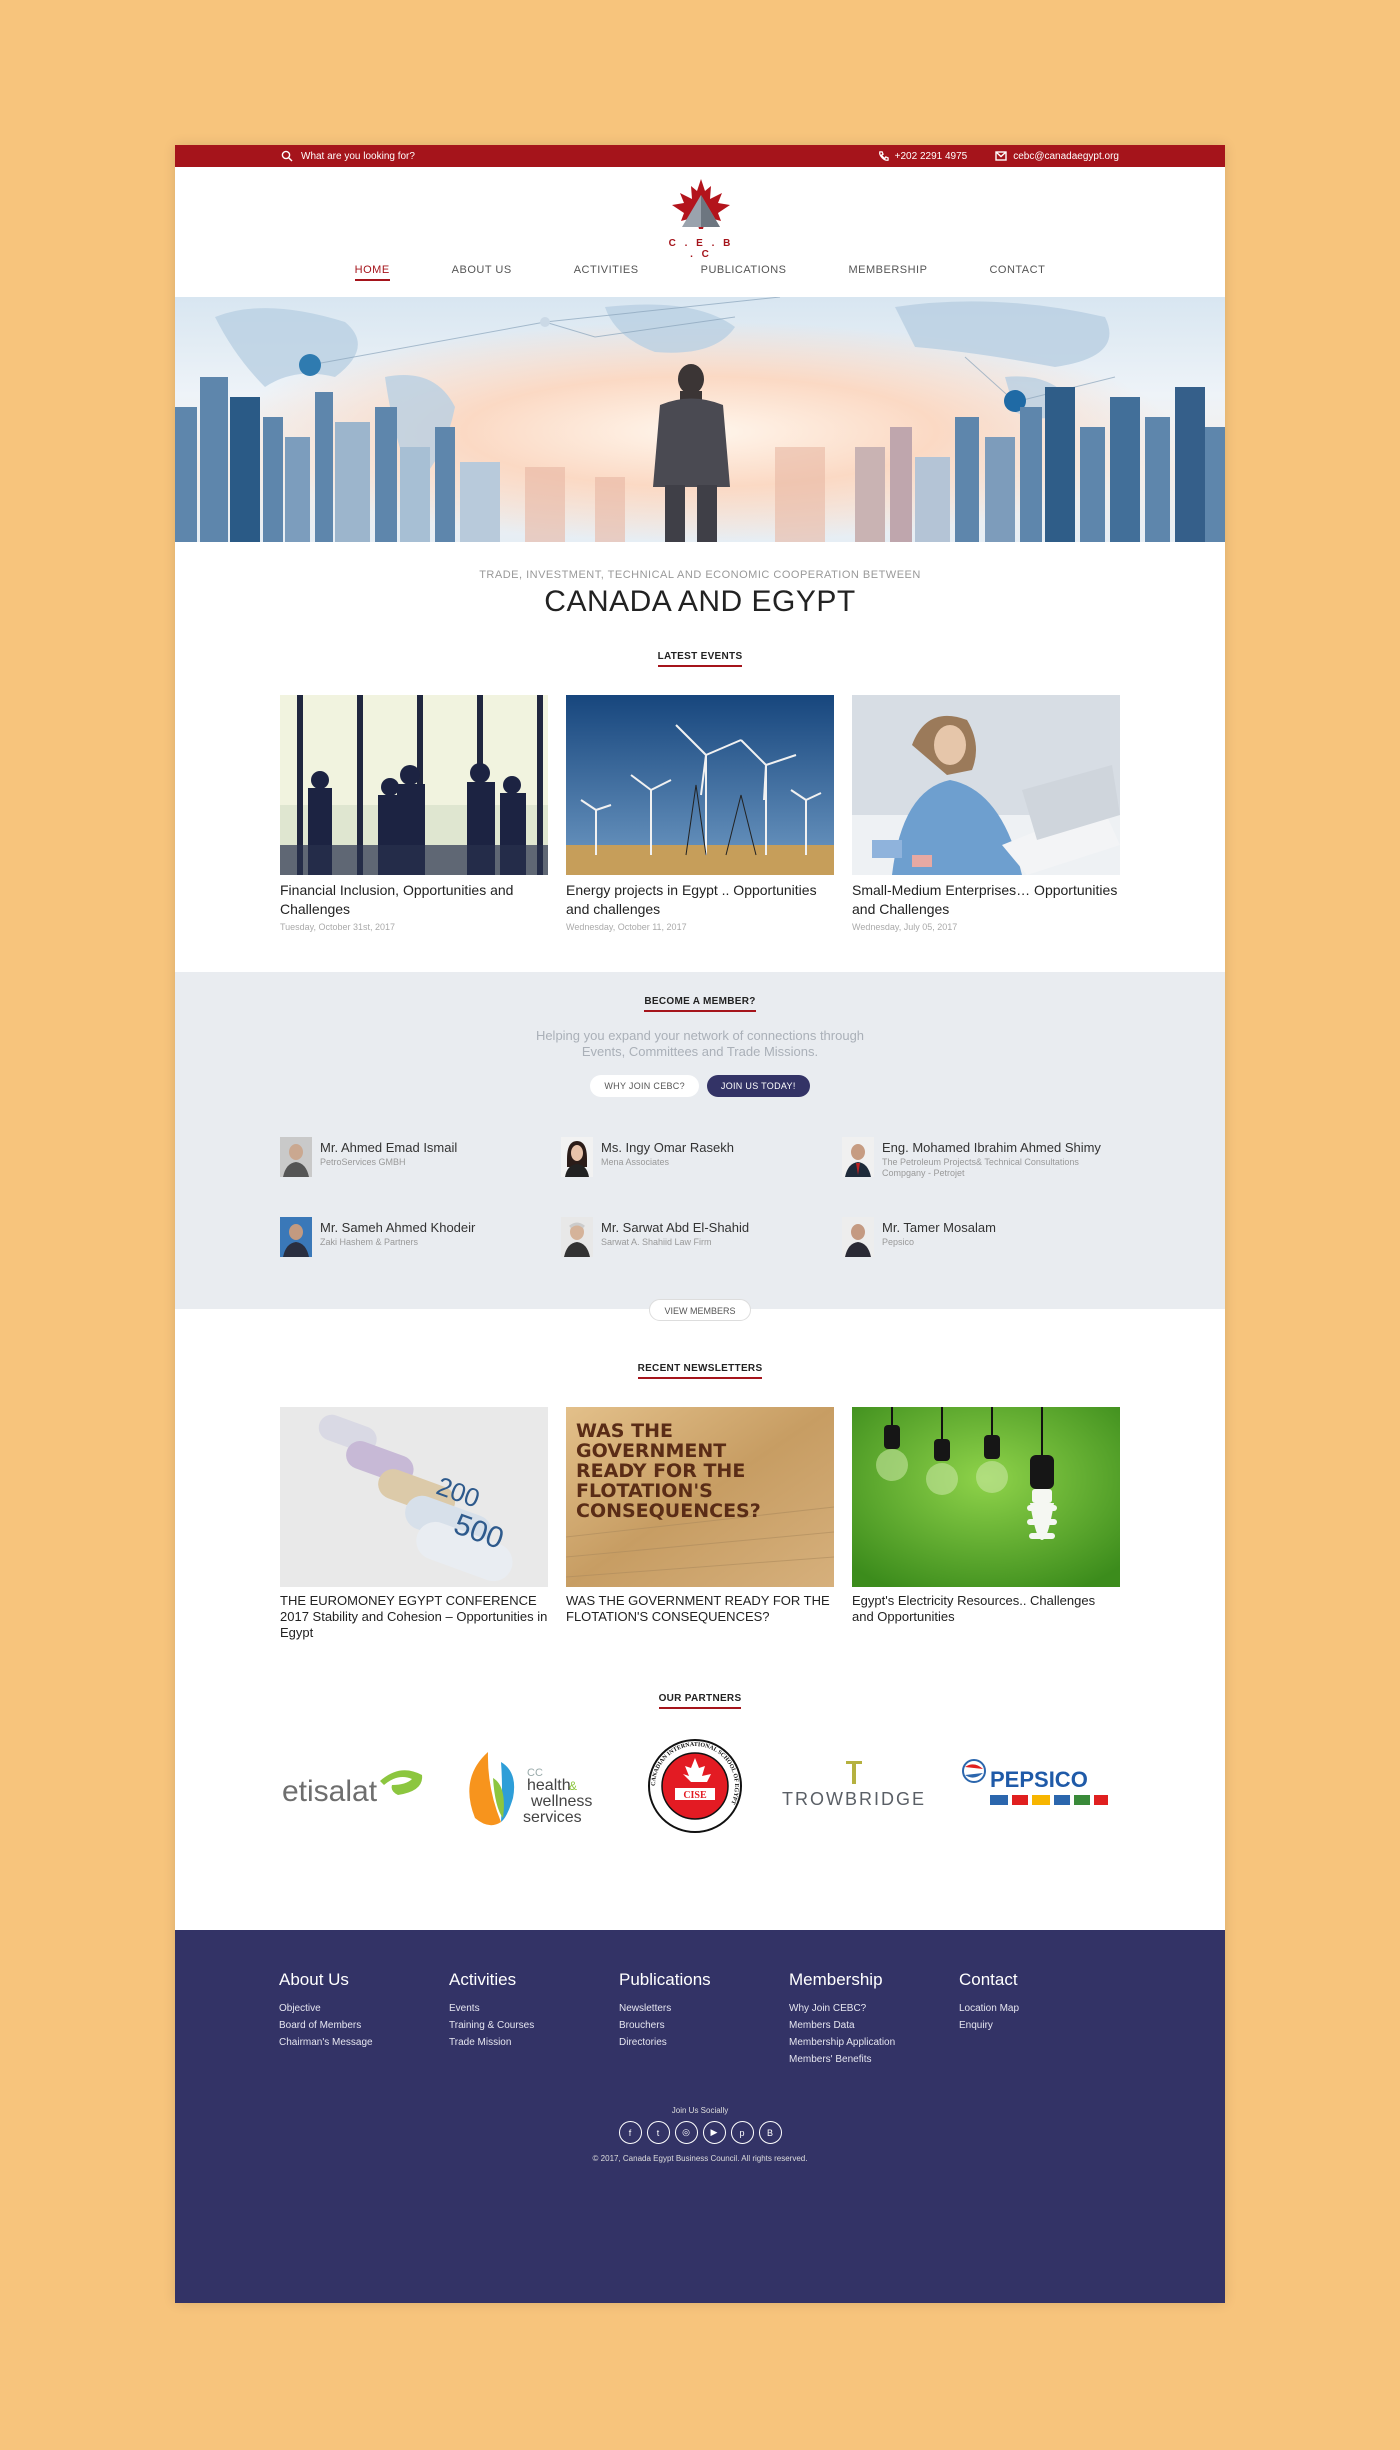 The height and width of the screenshot is (2450, 1400). What do you see at coordinates (836, 1979) in the screenshot?
I see `footer-heading: Membership` at bounding box center [836, 1979].